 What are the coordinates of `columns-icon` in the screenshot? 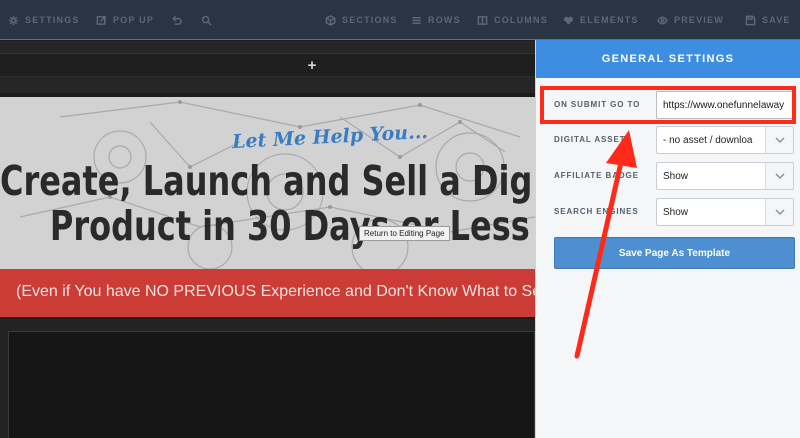 It's located at (482, 20).